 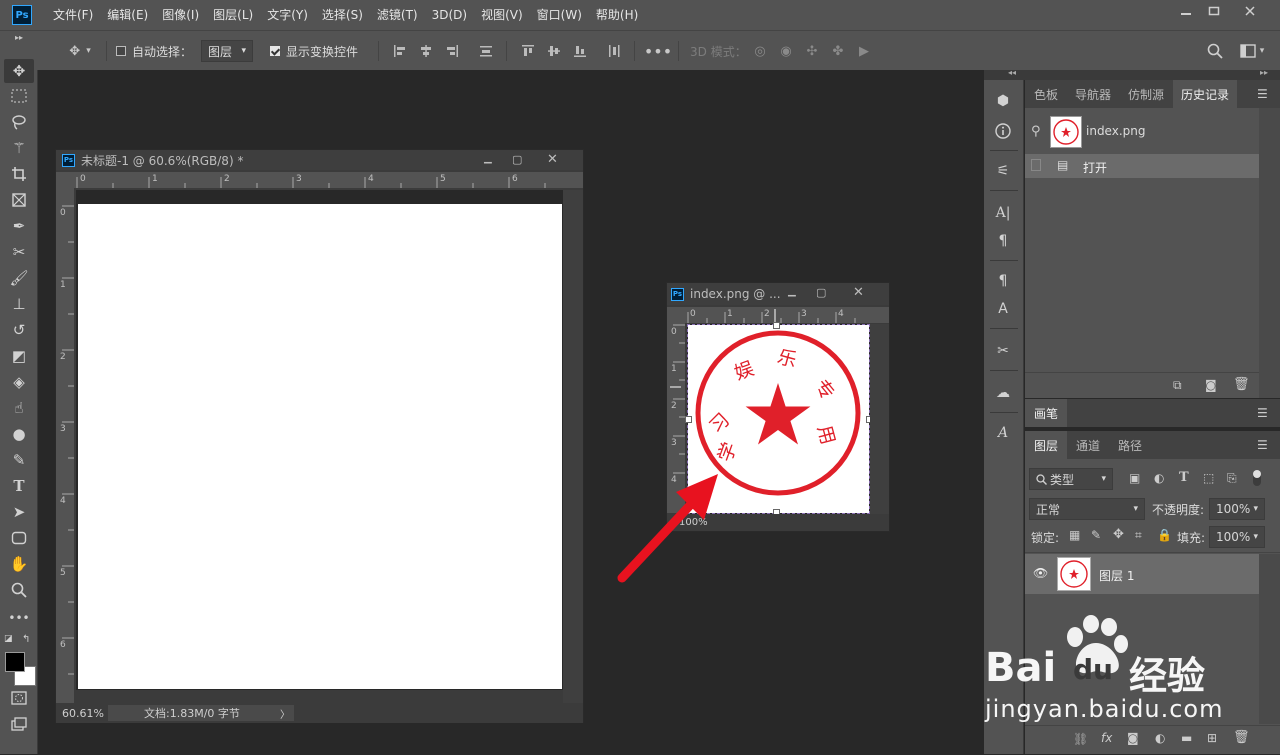 What do you see at coordinates (1003, 131) in the screenshot?
I see `info-panel-button` at bounding box center [1003, 131].